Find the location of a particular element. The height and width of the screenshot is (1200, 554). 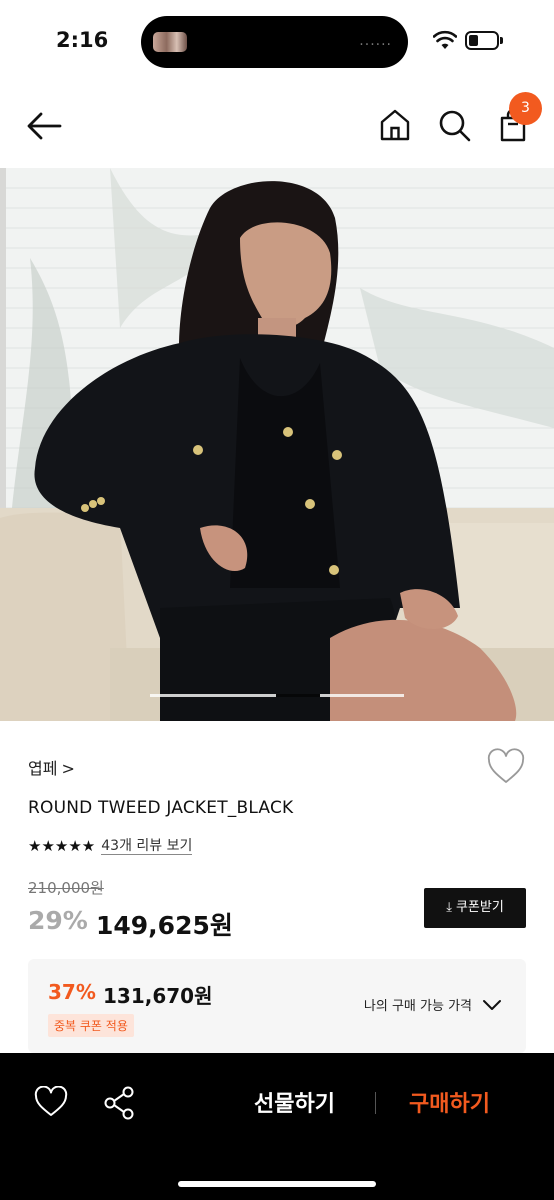

back-arrow-icon is located at coordinates (44, 126).